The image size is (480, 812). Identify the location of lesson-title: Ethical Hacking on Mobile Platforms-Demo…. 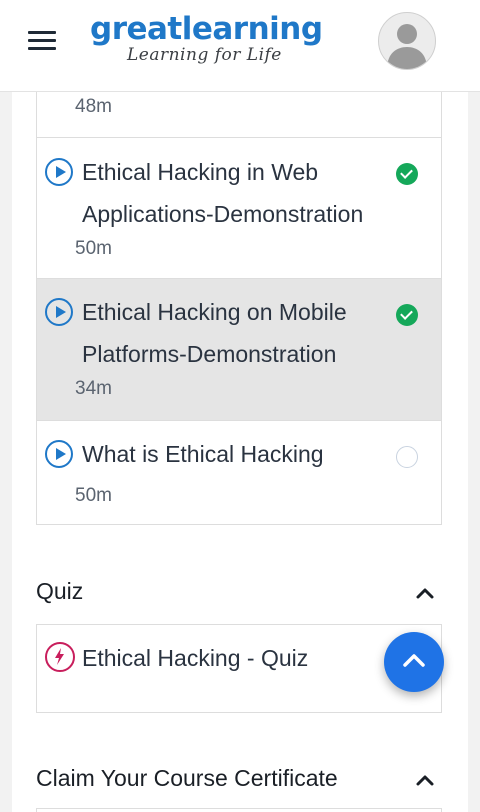
(237, 333).